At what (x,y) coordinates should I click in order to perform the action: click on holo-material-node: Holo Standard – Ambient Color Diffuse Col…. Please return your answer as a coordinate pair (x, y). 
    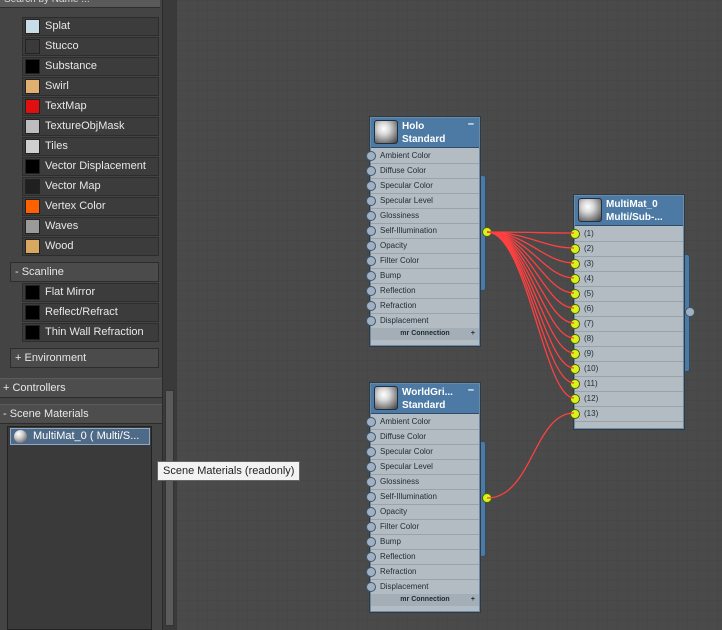
    Looking at the image, I should click on (423, 231).